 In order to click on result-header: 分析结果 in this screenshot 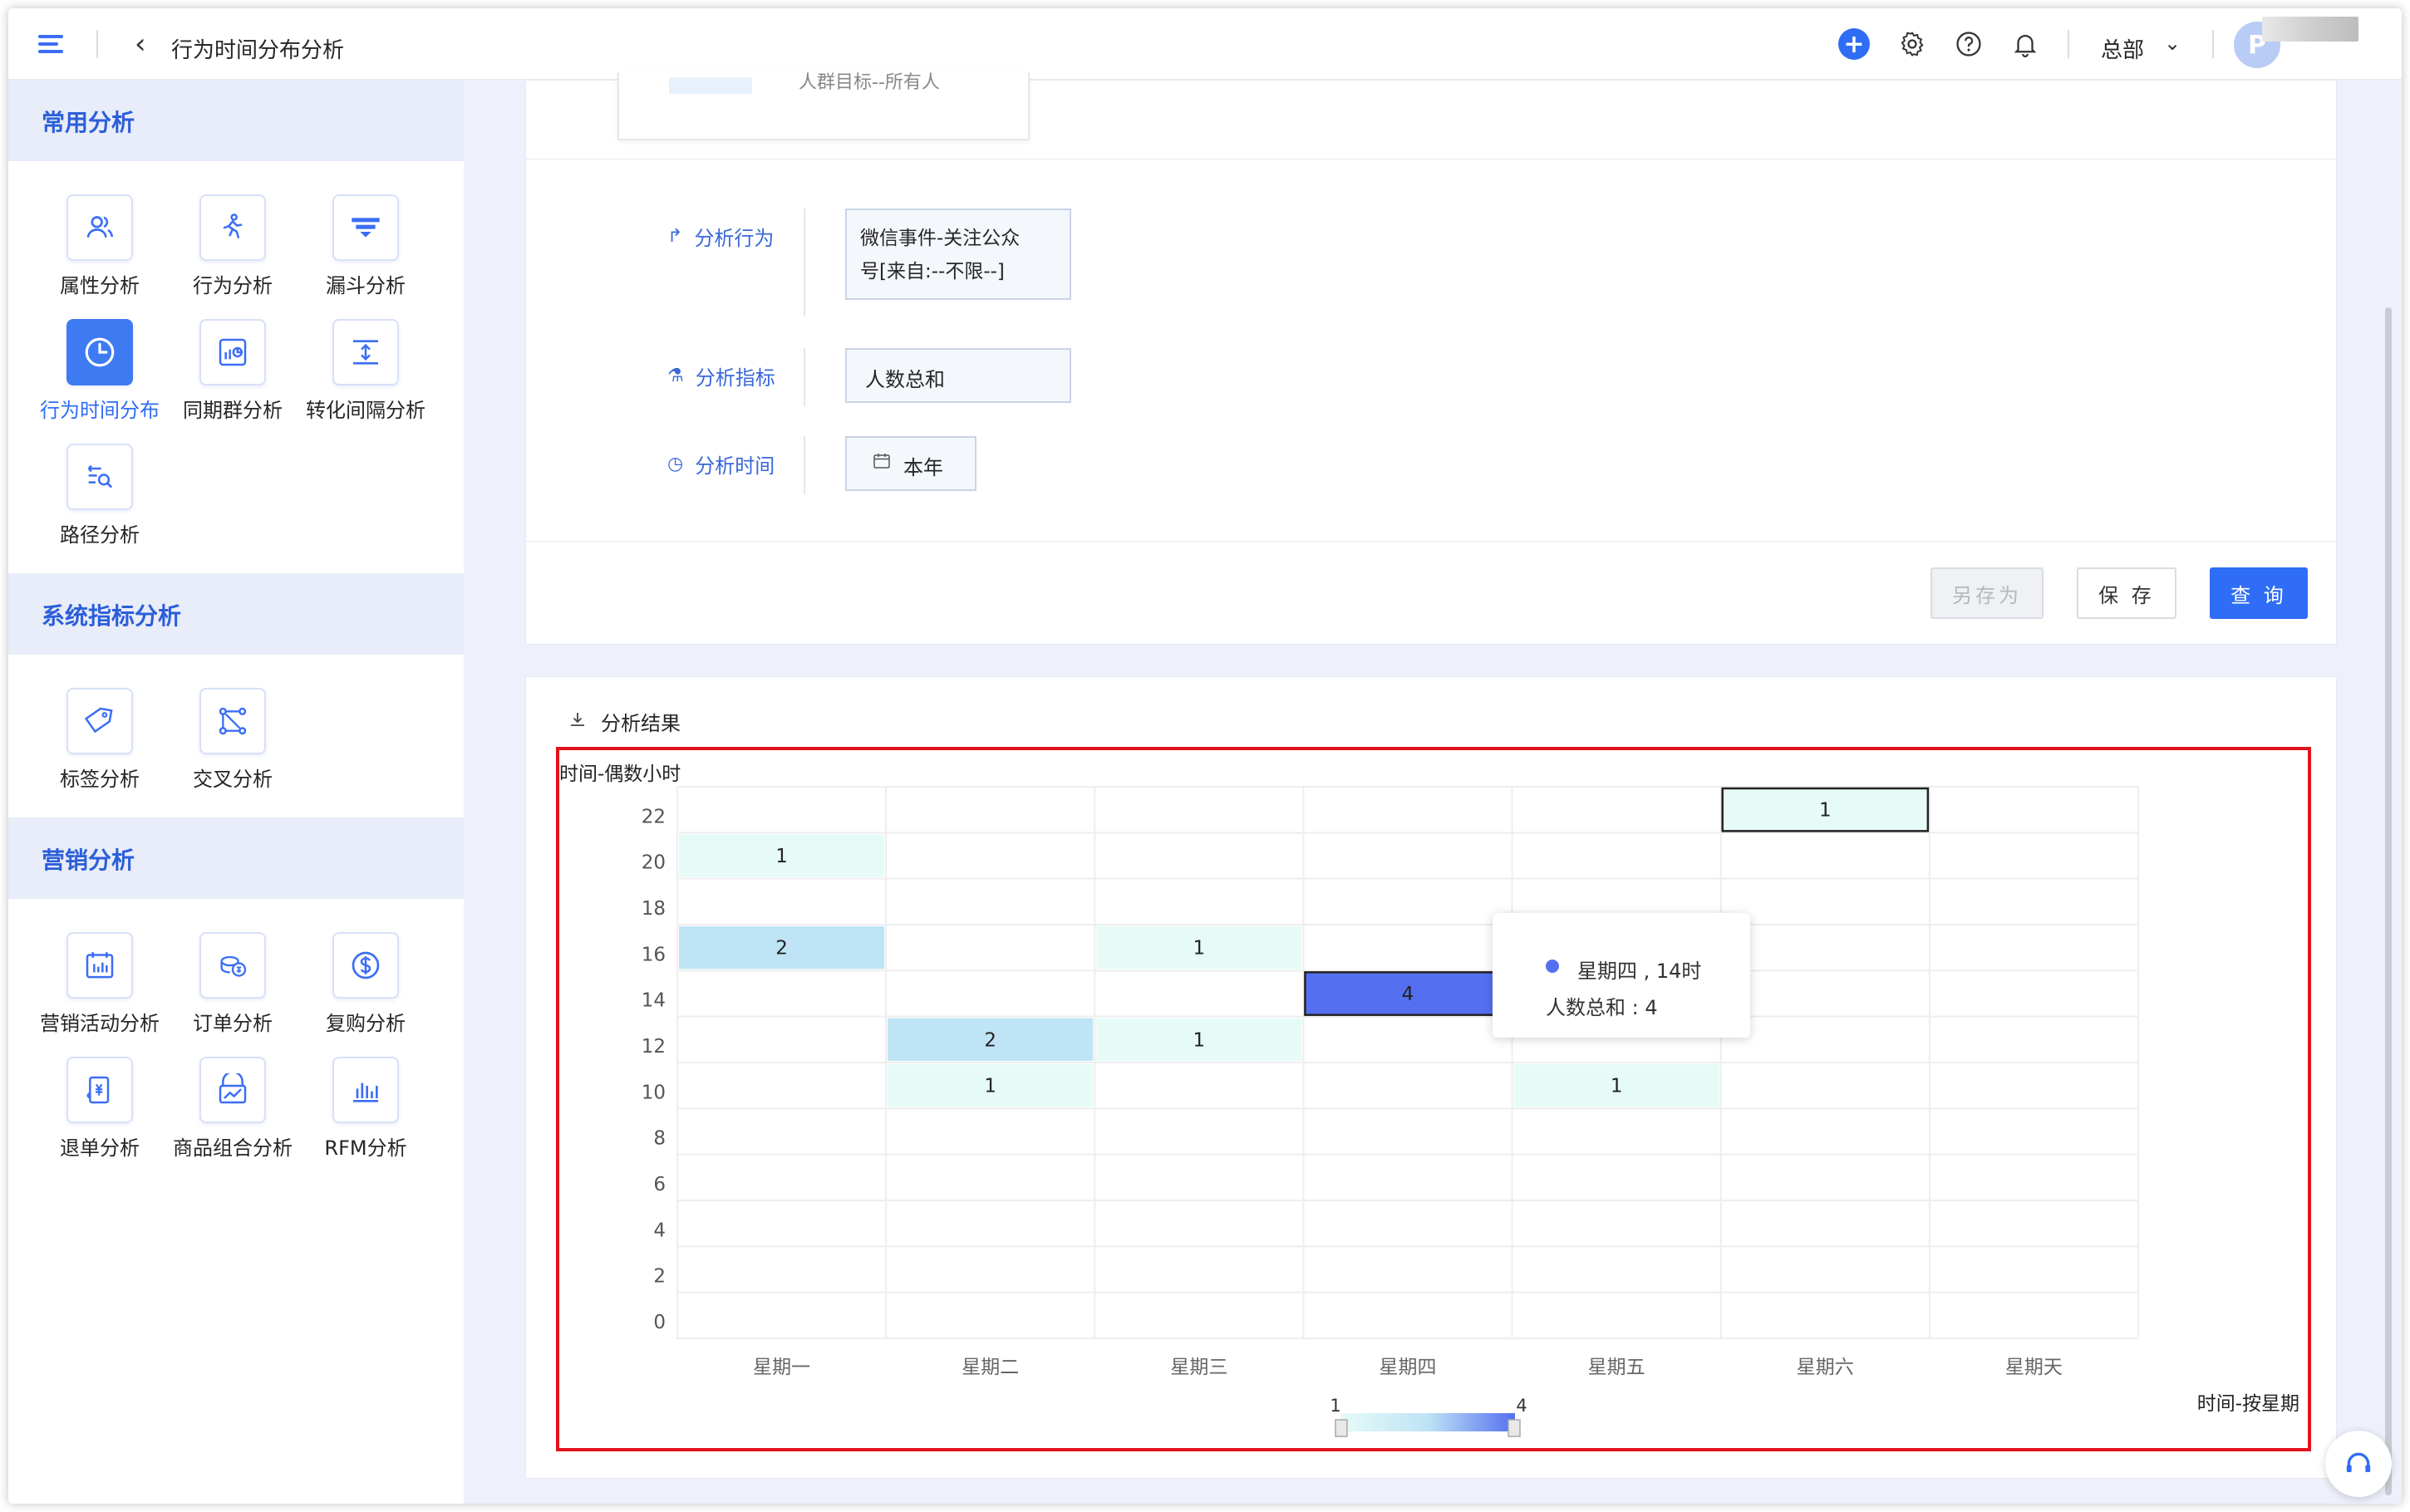, I will do `click(624, 722)`.